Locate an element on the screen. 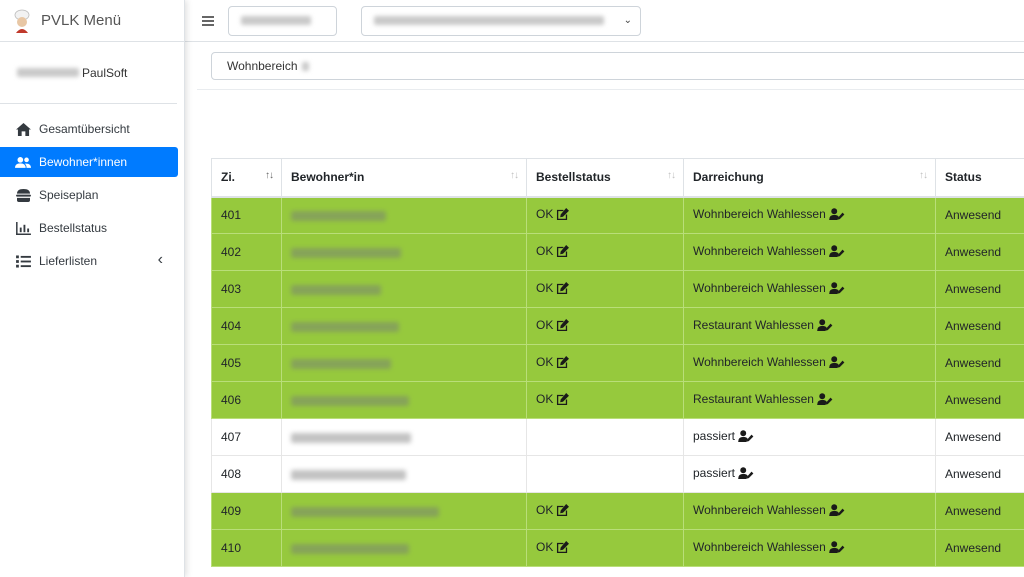 The image size is (1024, 577). app-title: PVLK Menü is located at coordinates (81, 20).